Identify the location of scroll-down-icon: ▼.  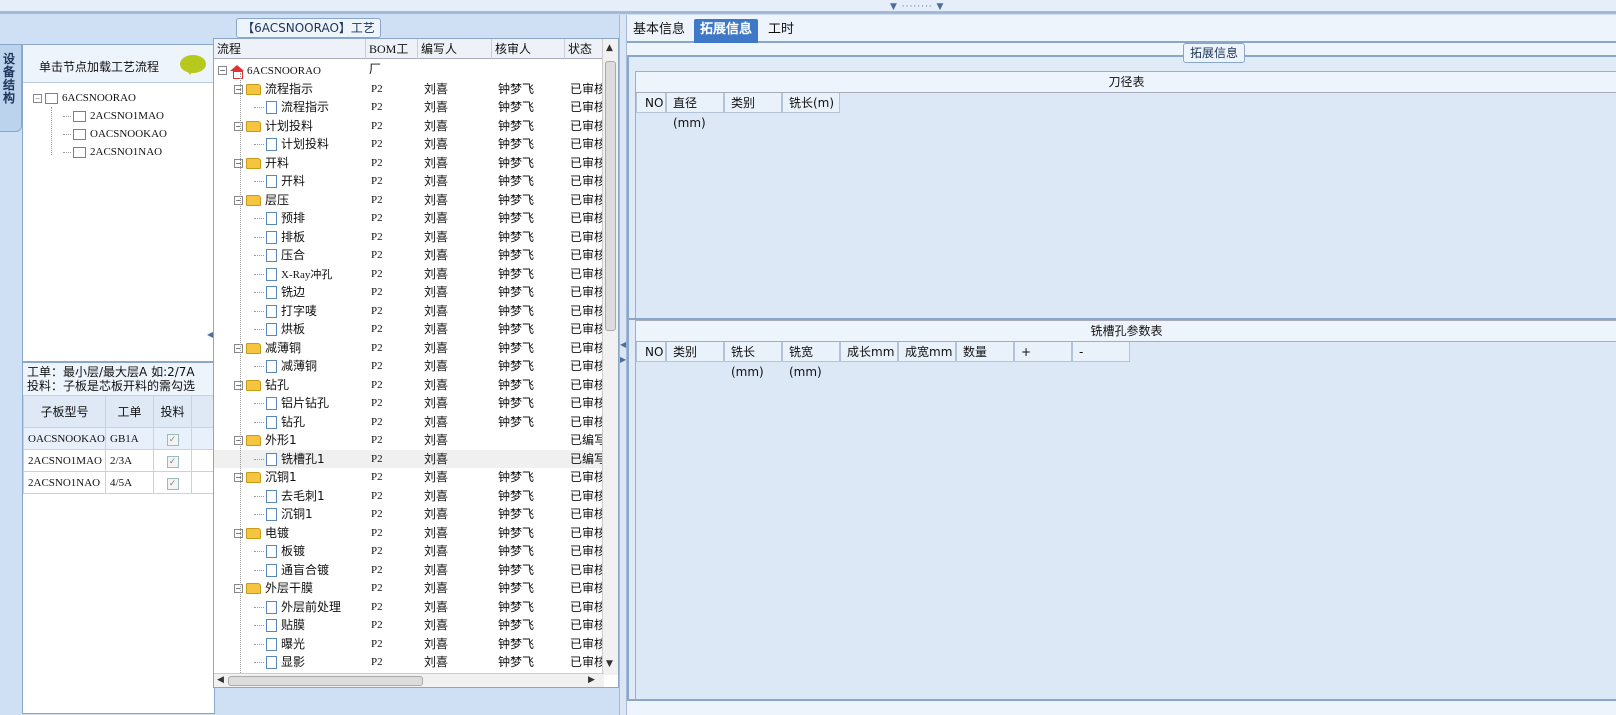
(609, 664).